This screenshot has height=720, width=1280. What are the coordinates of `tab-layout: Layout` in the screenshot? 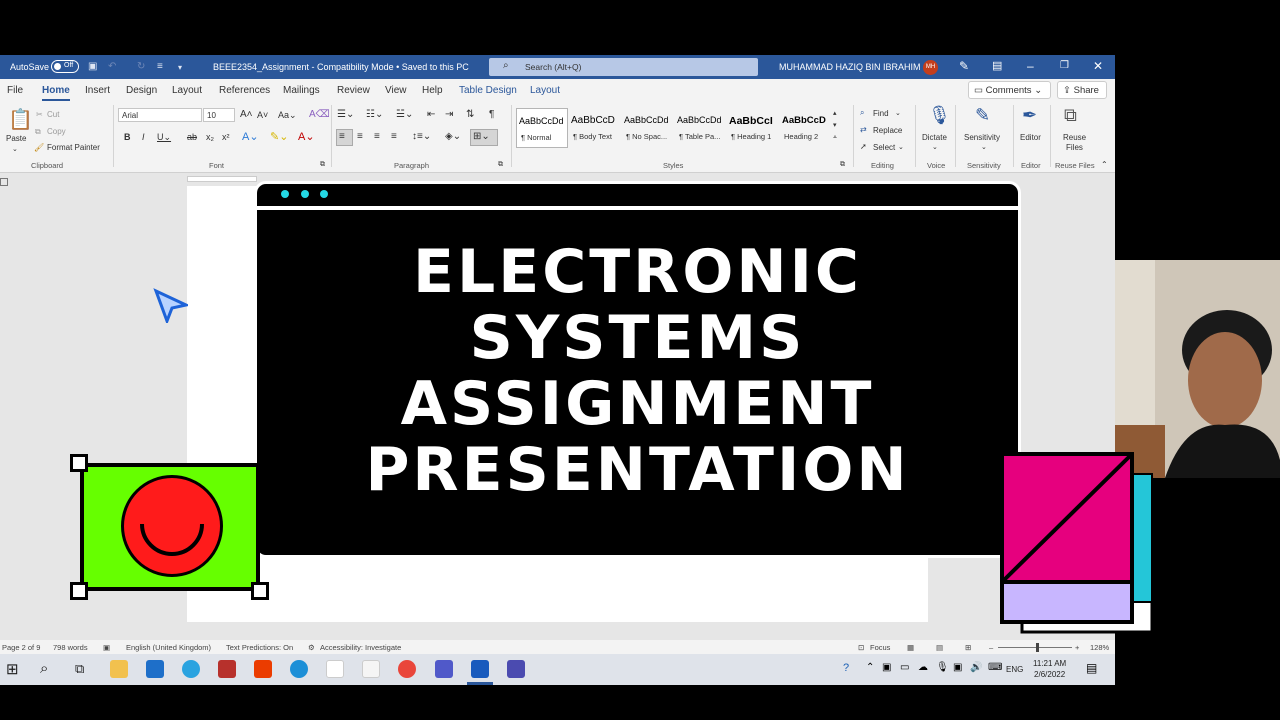 It's located at (187, 90).